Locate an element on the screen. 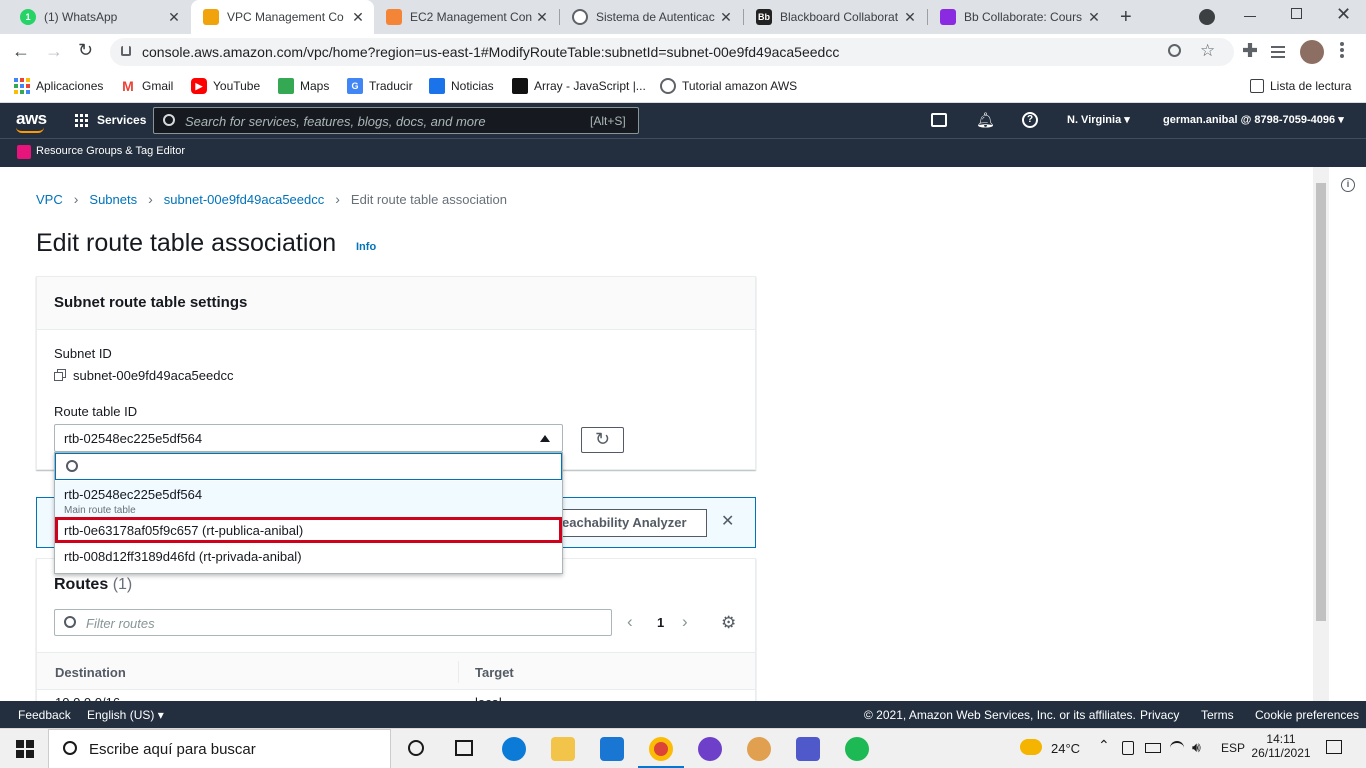 Image resolution: width=1366 pixels, height=768 pixels. privacy-link: Privacy is located at coordinates (1159, 715).